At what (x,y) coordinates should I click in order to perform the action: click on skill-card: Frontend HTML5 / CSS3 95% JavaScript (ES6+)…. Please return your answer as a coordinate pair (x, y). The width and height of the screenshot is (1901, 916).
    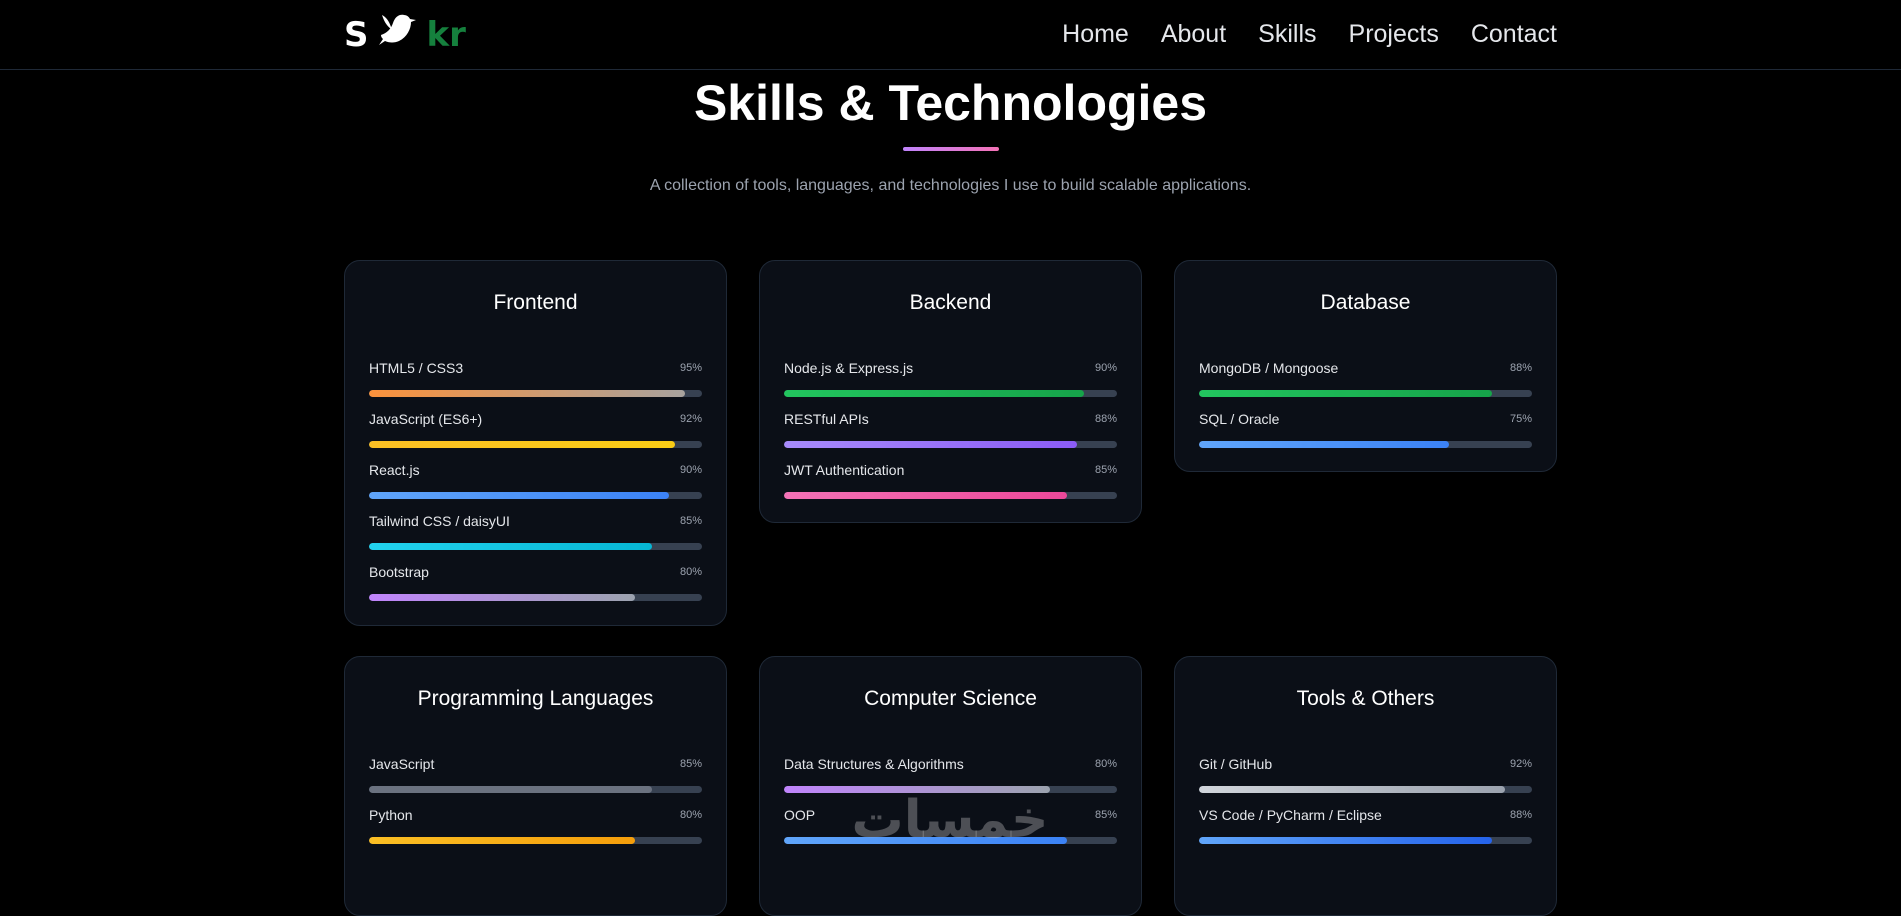
    Looking at the image, I should click on (535, 443).